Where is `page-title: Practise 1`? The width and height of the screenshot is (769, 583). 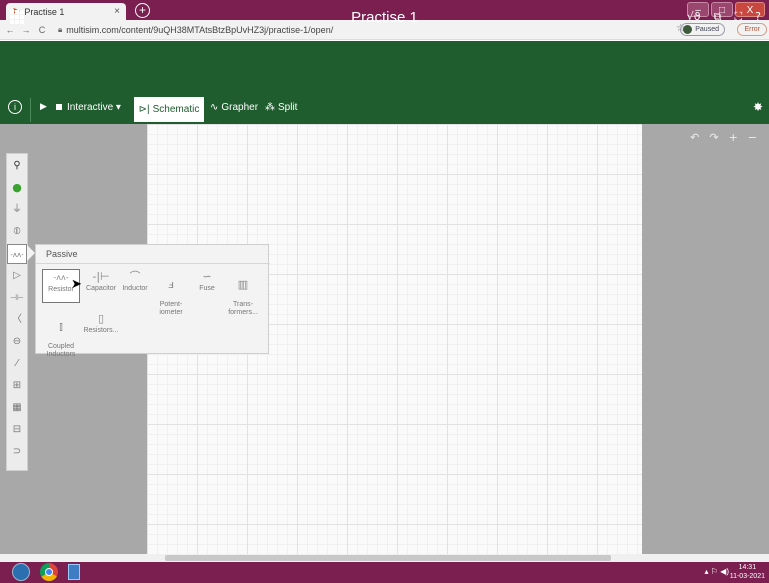 page-title: Practise 1 is located at coordinates (384, 17).